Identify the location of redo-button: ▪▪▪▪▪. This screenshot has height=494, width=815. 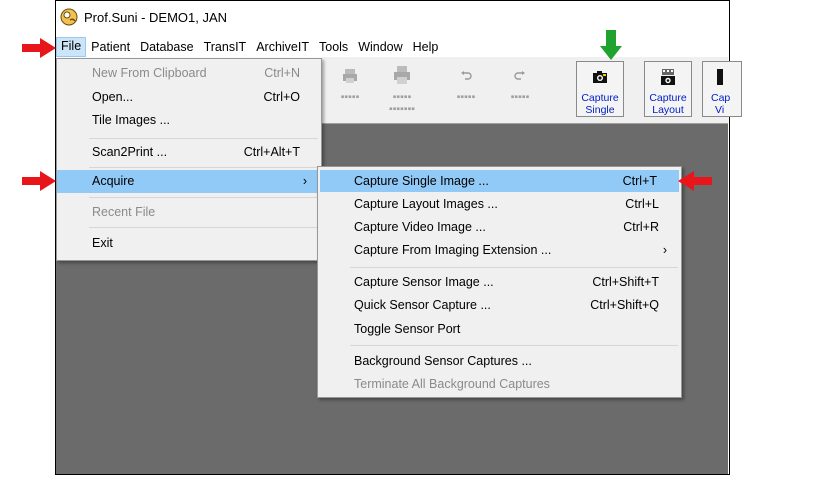
(520, 89).